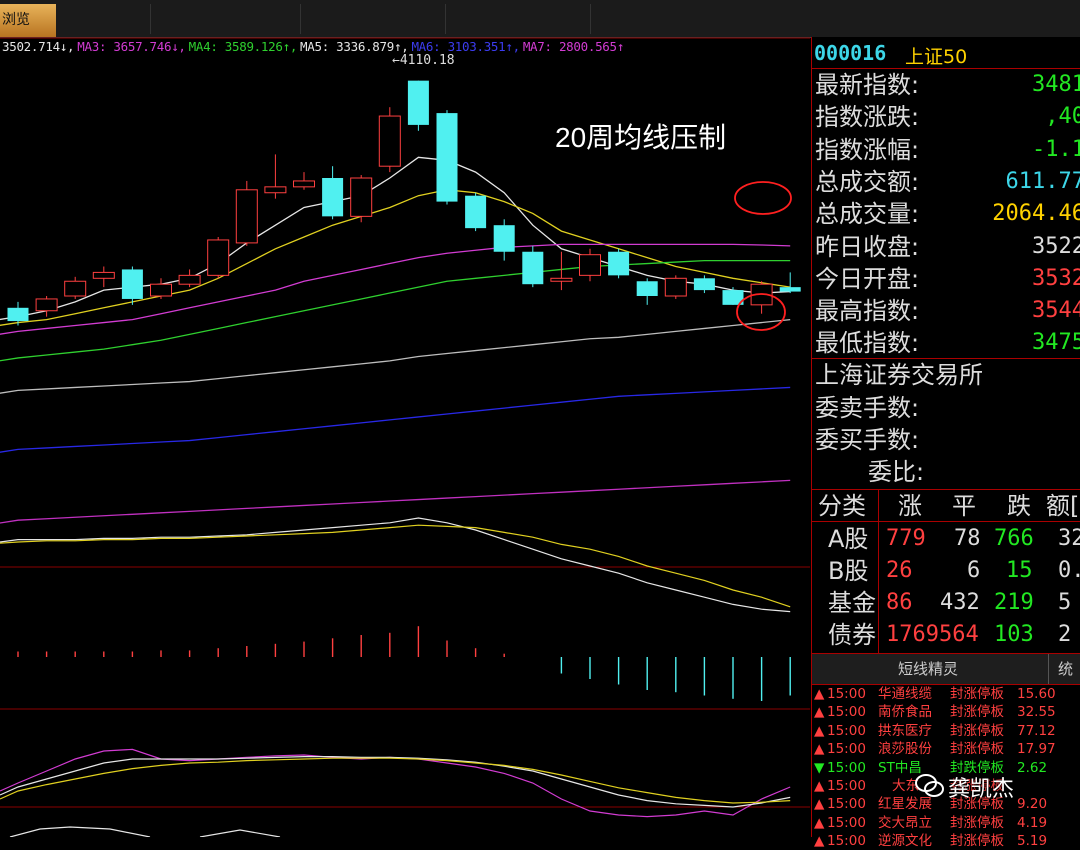 This screenshot has height=850, width=1080. What do you see at coordinates (947, 408) in the screenshot?
I see `quote-row: 委卖手数:` at bounding box center [947, 408].